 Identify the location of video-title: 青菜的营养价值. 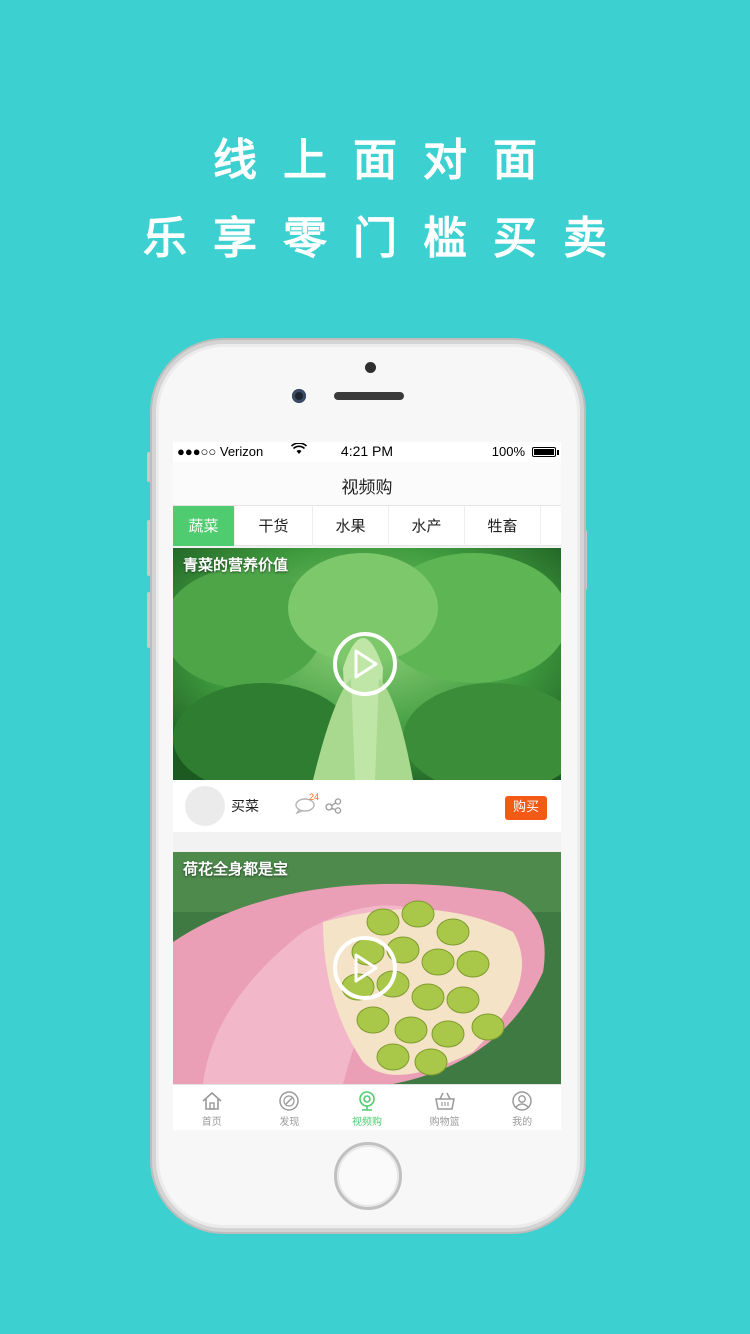
(236, 565).